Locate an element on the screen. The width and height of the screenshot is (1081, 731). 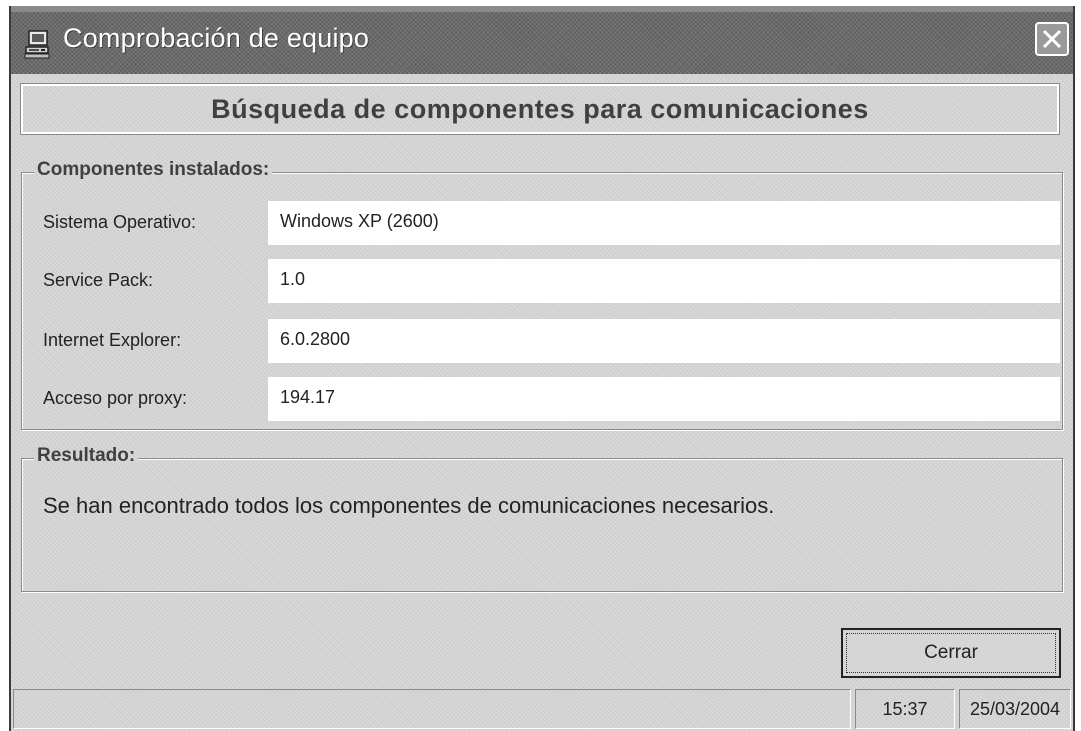
field-row-proxy: Acceso por proxy: 194.17 is located at coordinates (542, 400).